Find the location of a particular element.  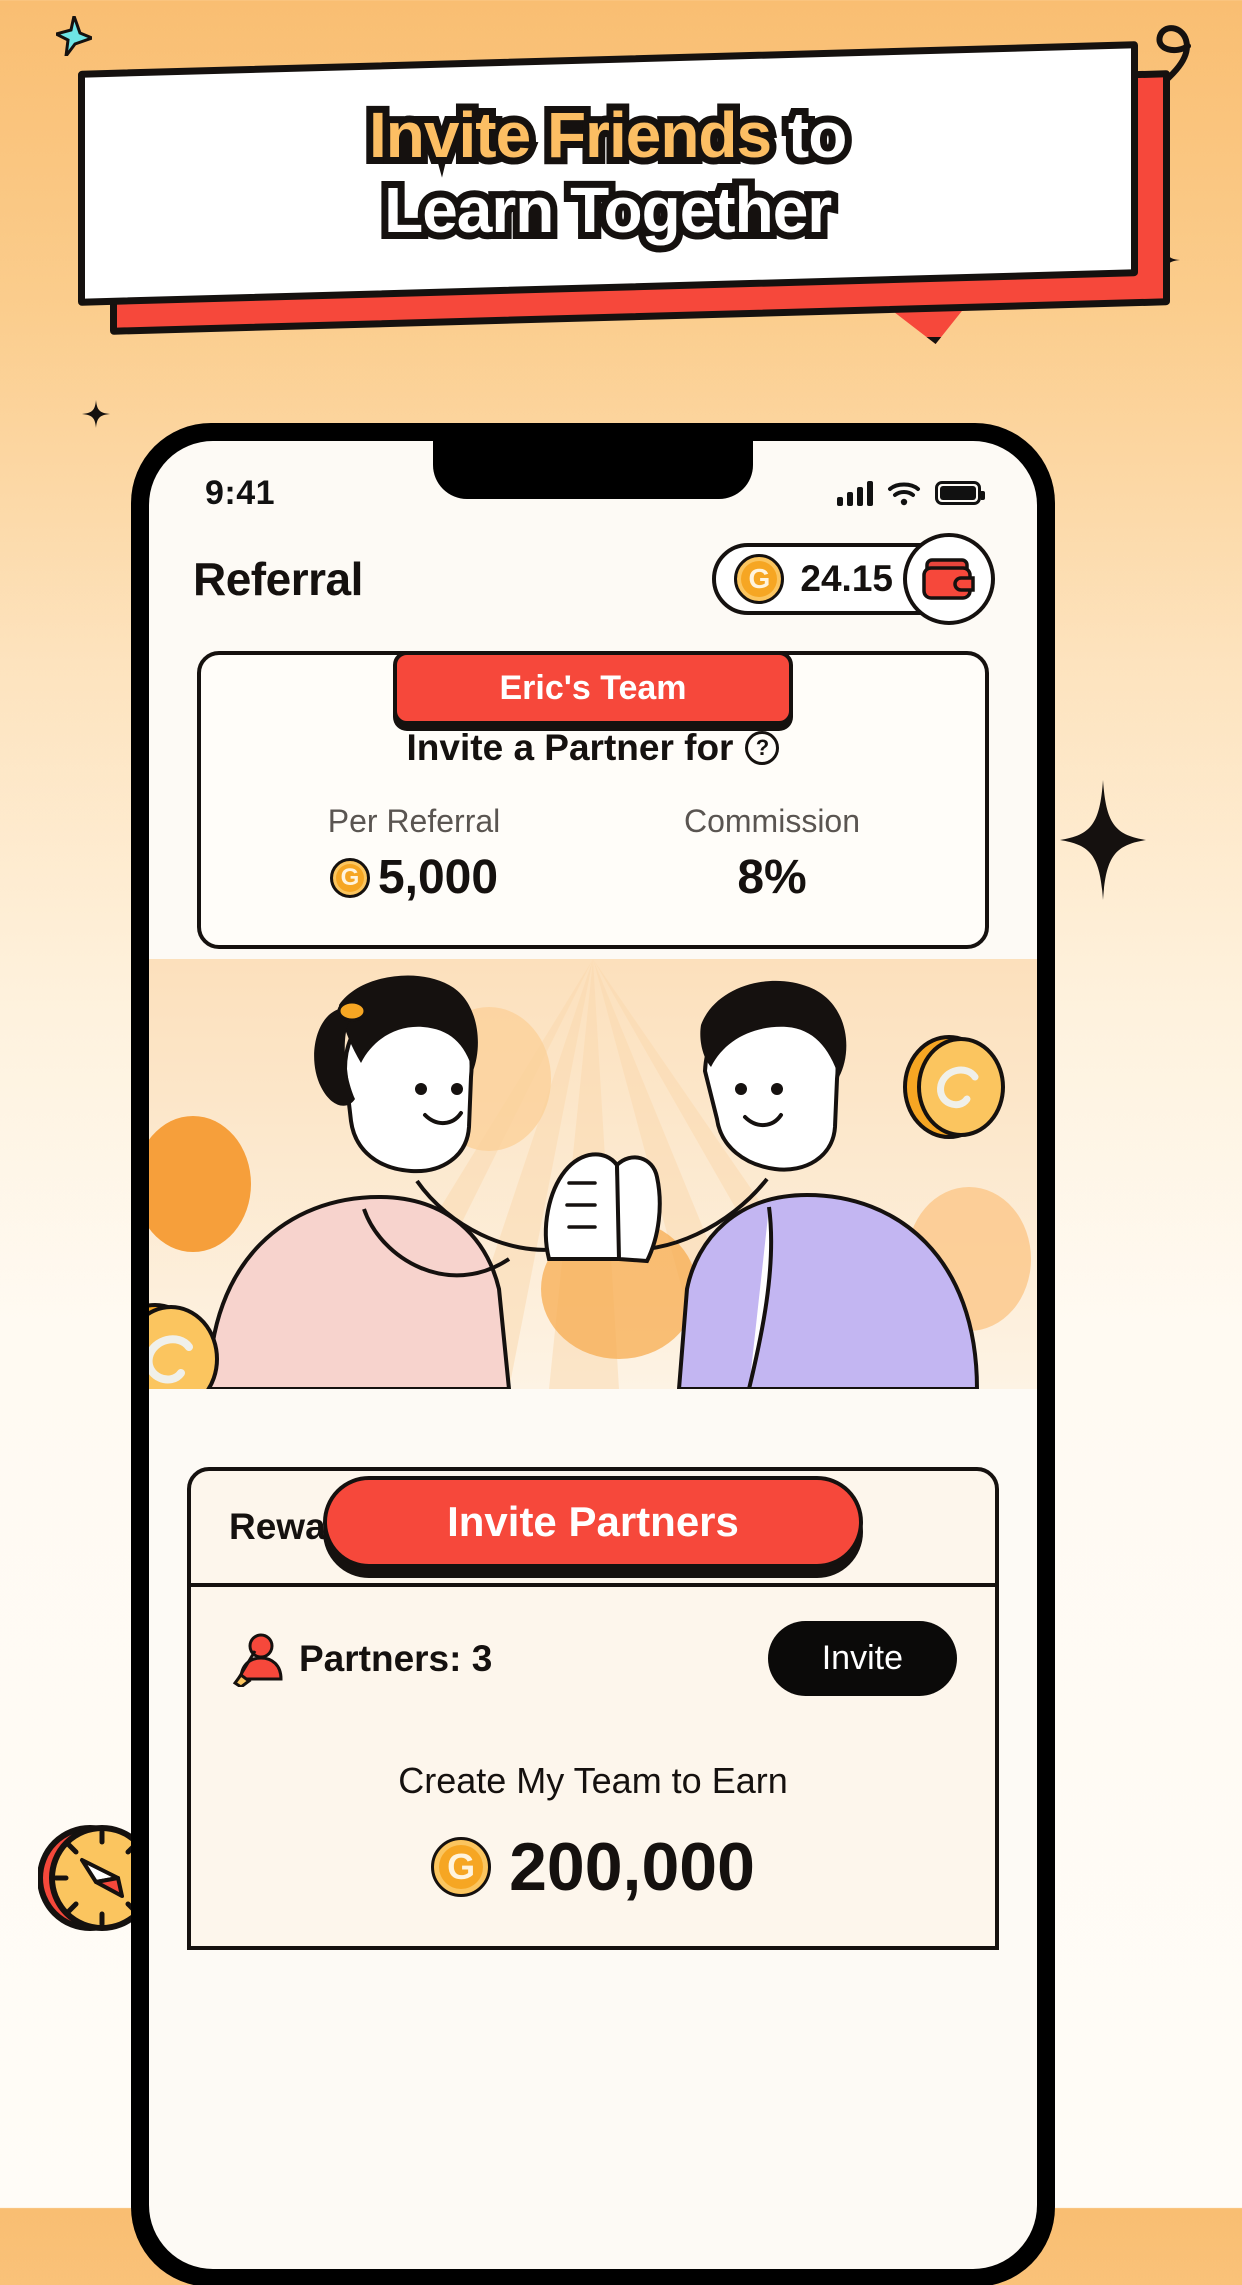

stat-value: 8% is located at coordinates (772, 877).